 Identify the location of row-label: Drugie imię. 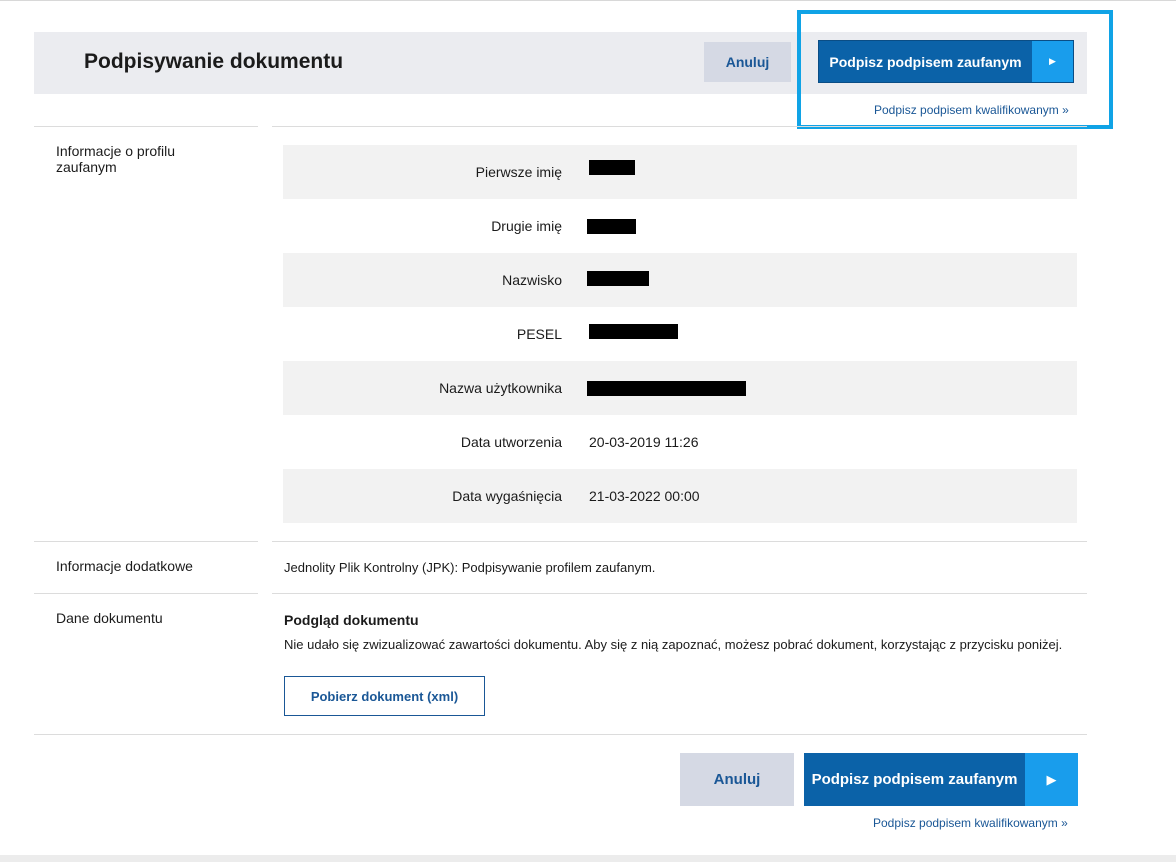
(526, 226).